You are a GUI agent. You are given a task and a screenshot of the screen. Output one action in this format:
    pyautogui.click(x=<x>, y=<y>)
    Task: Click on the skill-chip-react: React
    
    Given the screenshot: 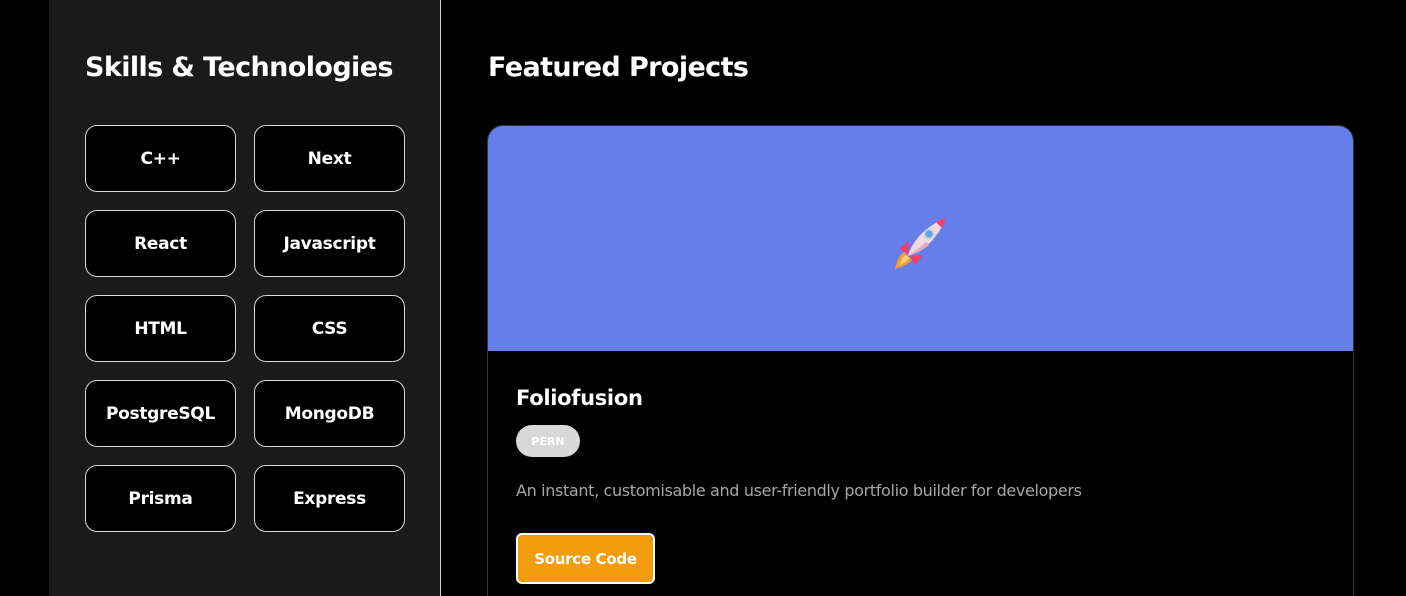 What is the action you would take?
    pyautogui.click(x=160, y=243)
    